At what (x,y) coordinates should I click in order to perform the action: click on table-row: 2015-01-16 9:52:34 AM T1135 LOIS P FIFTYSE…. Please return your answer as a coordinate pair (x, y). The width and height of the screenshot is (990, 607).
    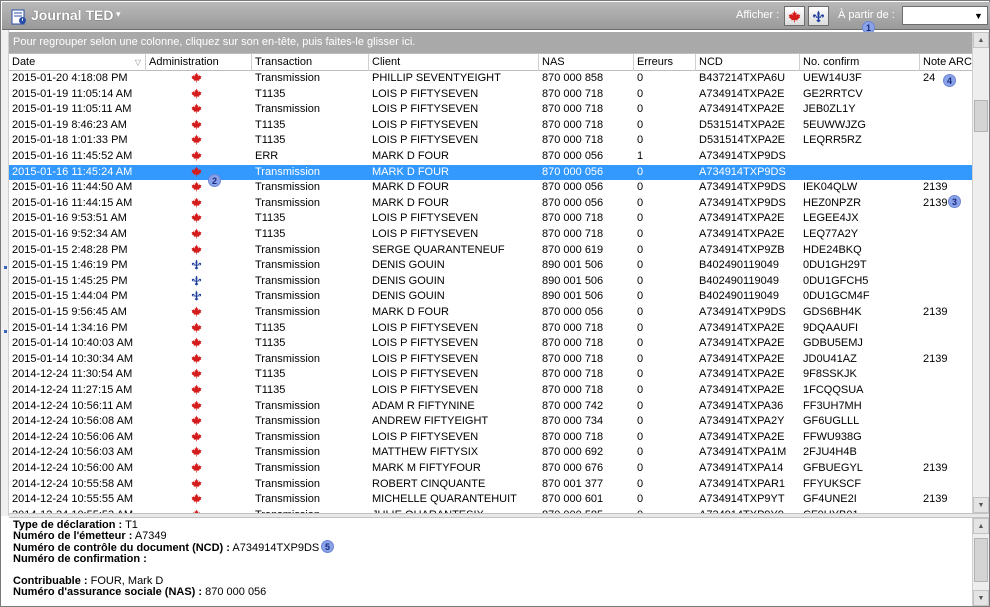
    Looking at the image, I should click on (490, 235).